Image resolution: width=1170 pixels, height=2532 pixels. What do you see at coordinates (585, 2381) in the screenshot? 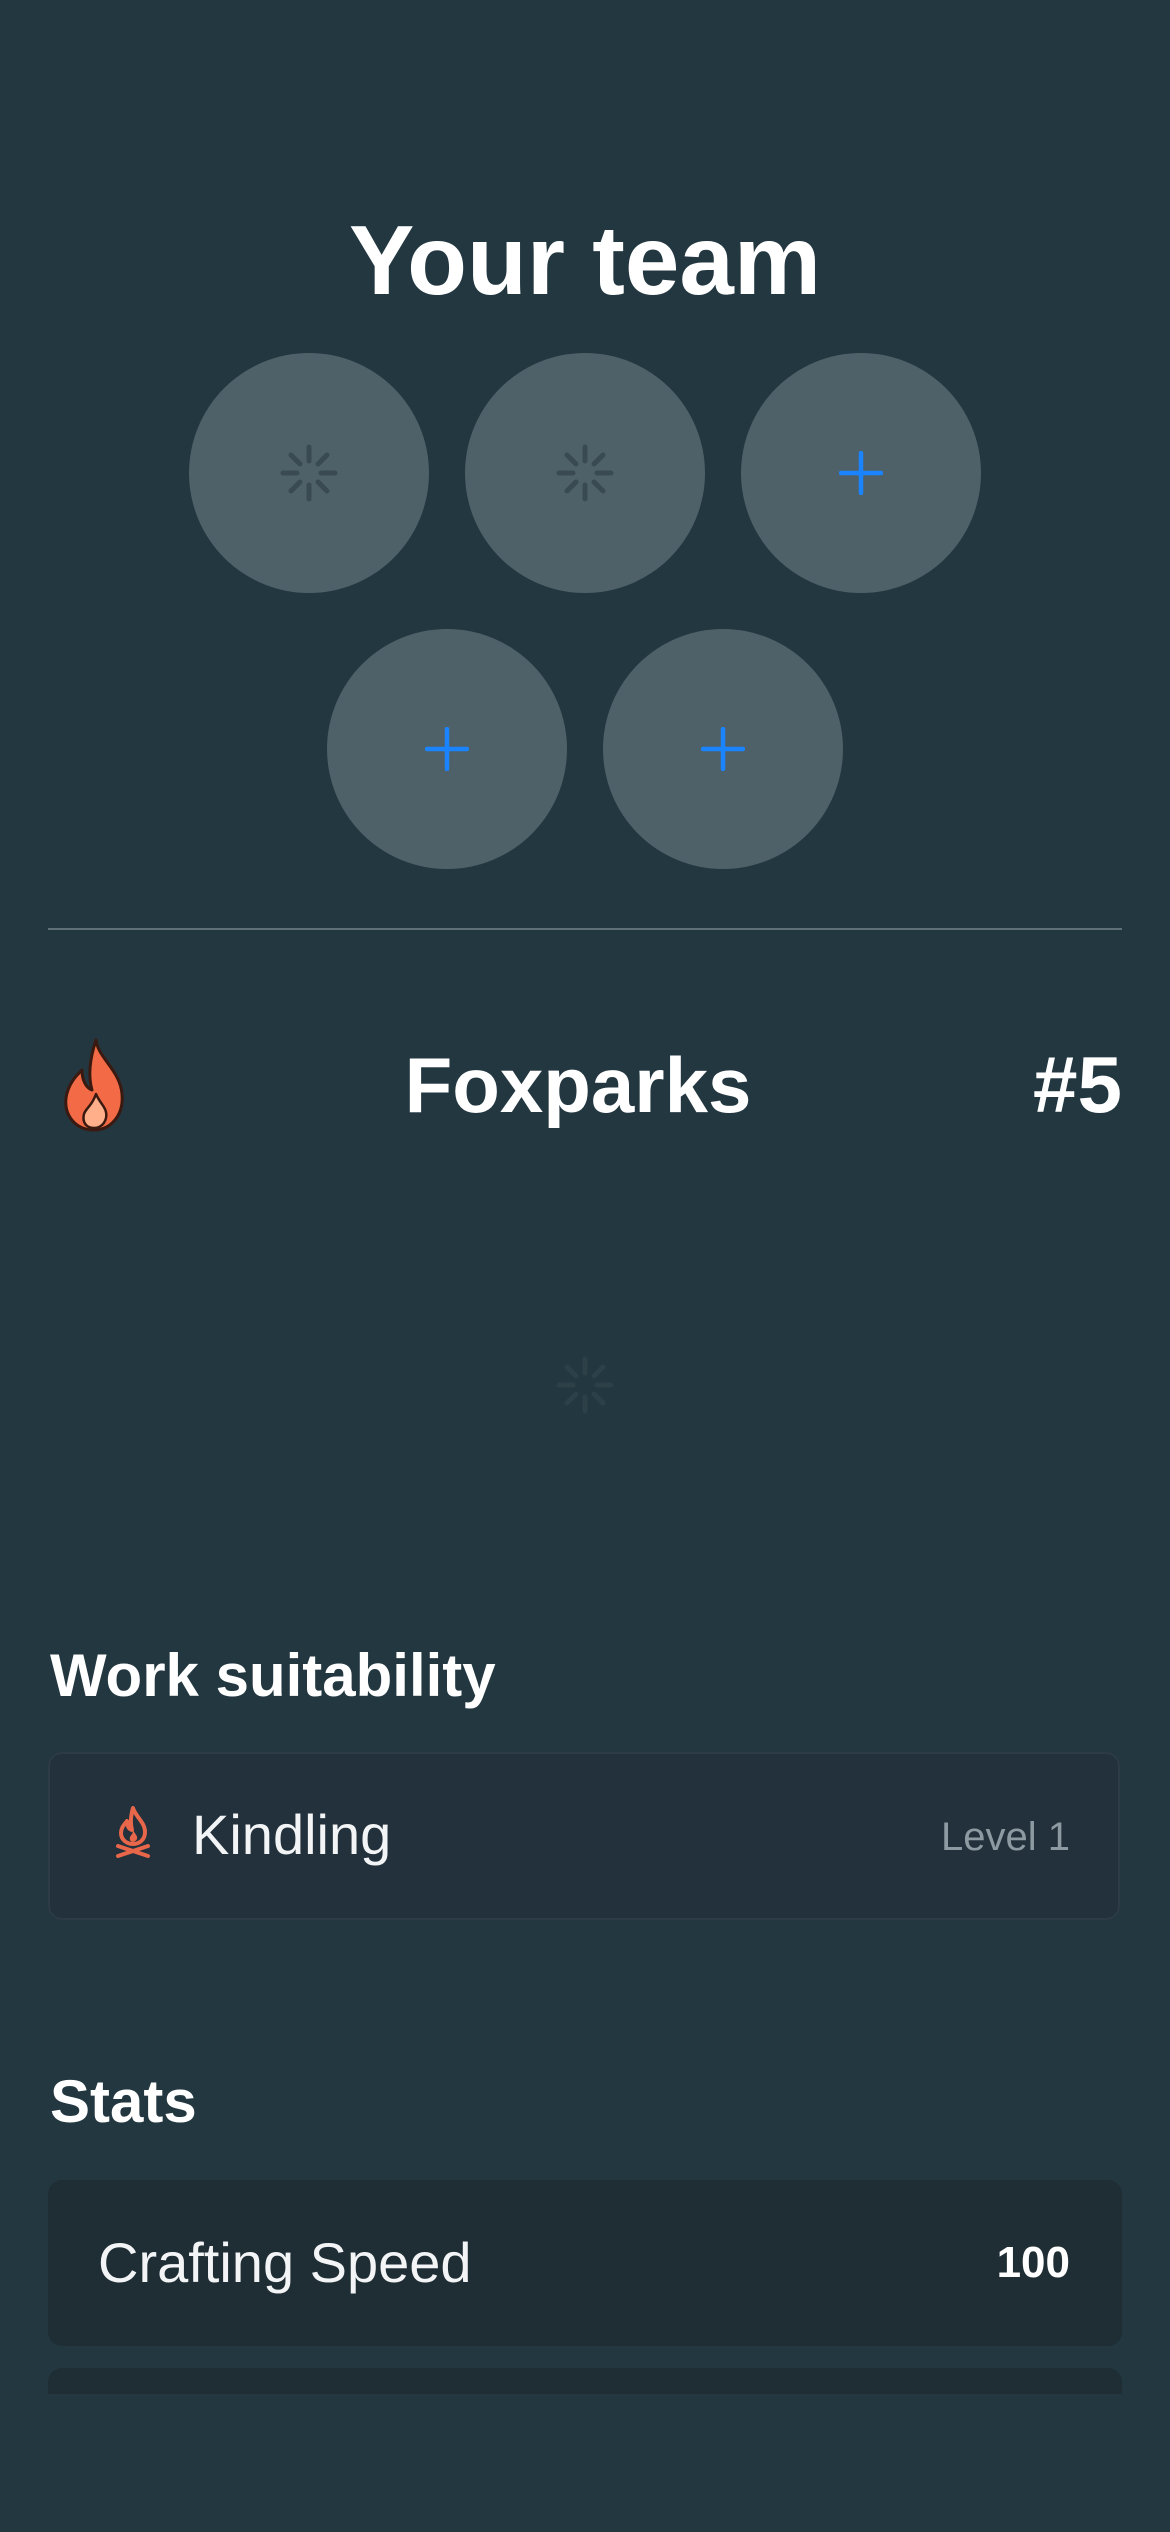
I see `stat-row` at bounding box center [585, 2381].